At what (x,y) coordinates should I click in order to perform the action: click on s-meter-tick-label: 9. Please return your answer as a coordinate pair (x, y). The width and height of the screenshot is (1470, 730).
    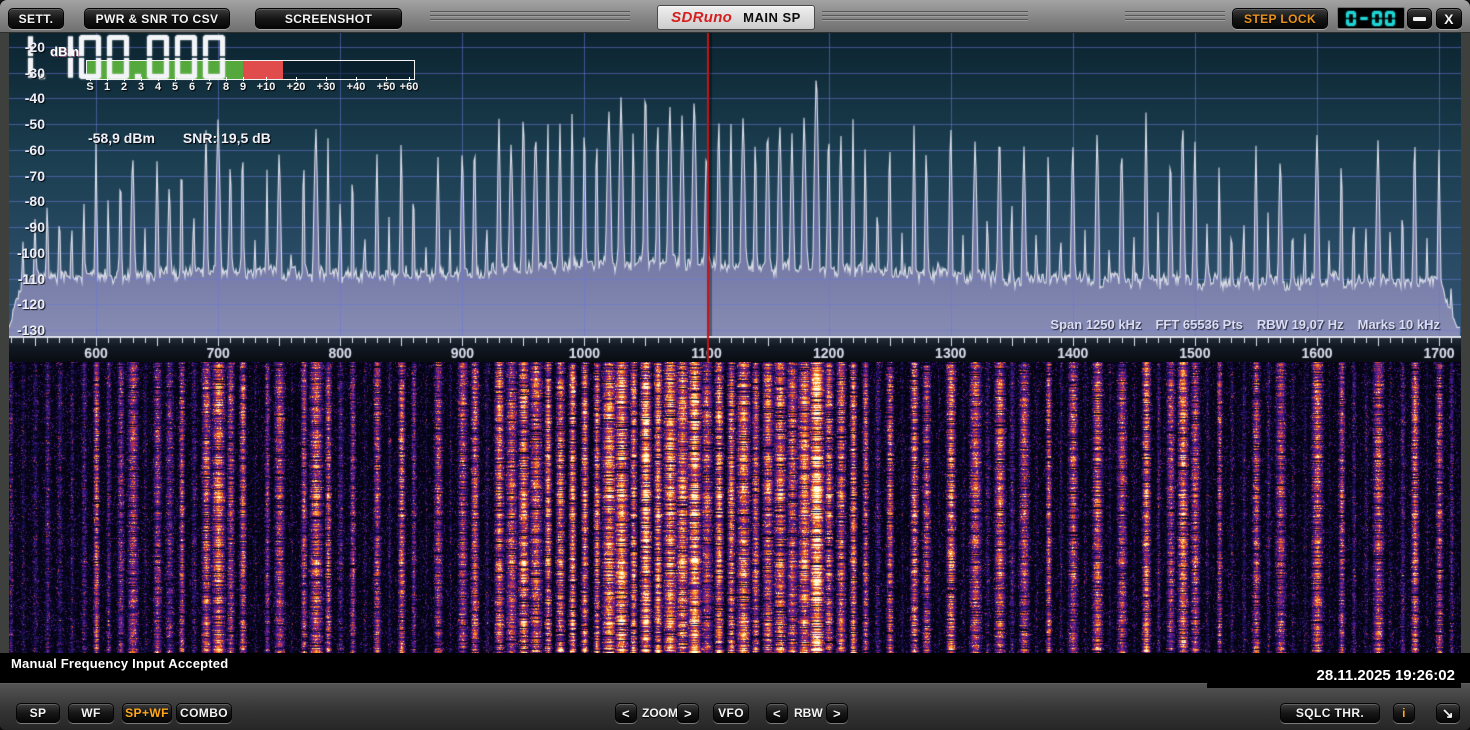
    Looking at the image, I should click on (243, 87).